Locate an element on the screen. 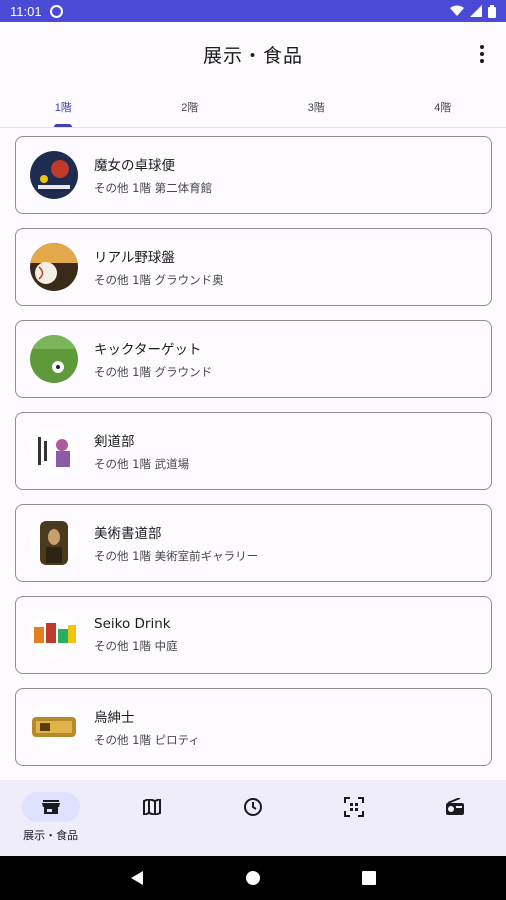 Image resolution: width=506 pixels, height=900 pixels. list-item: Seiko Drink その他 1階 中庭 is located at coordinates (253, 635).